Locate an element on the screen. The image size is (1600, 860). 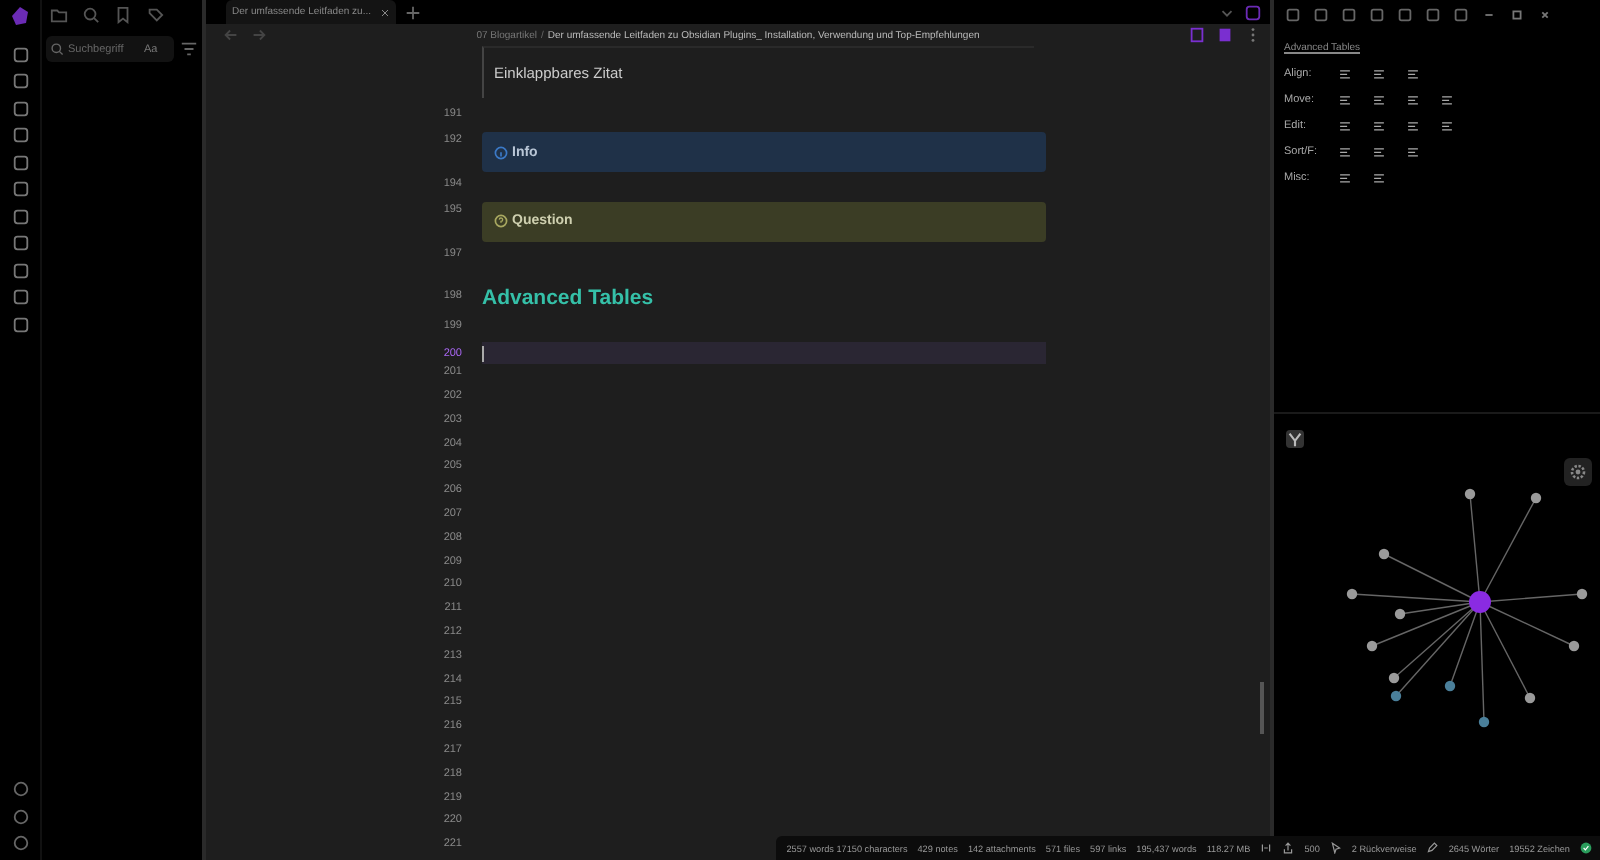
align-left-icon is located at coordinates (1345, 74).